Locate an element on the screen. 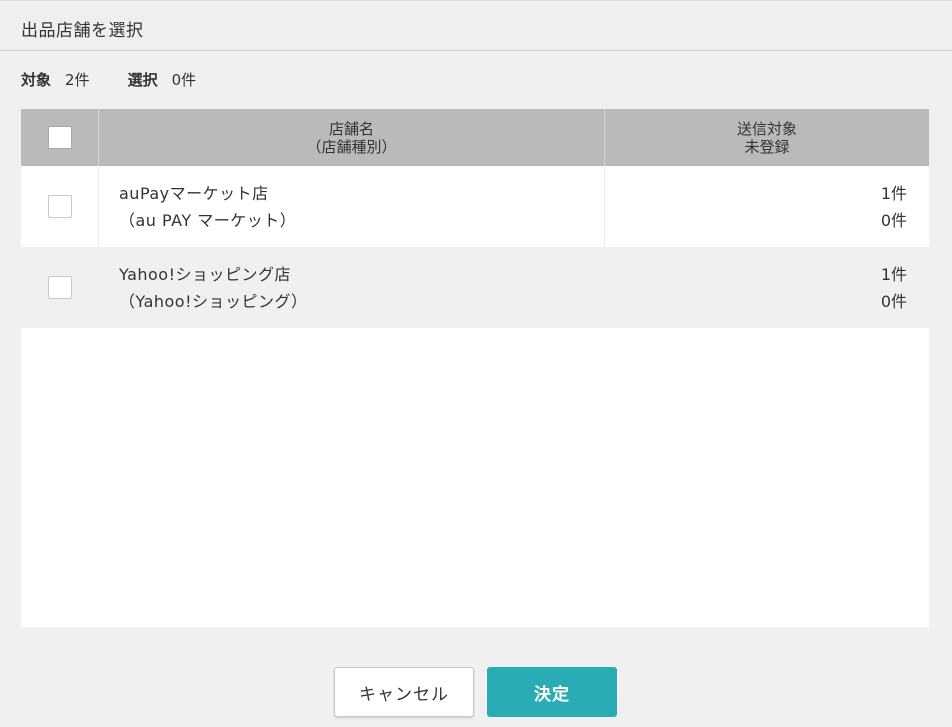 The height and width of the screenshot is (727, 952). dialog-title: 出品店舗を選択 is located at coordinates (82, 31).